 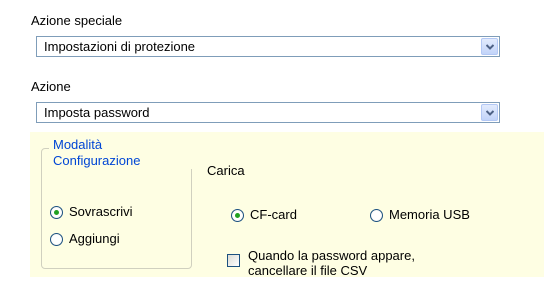 I want to click on usb-memory-radio: Memoria USB, so click(x=420, y=215).